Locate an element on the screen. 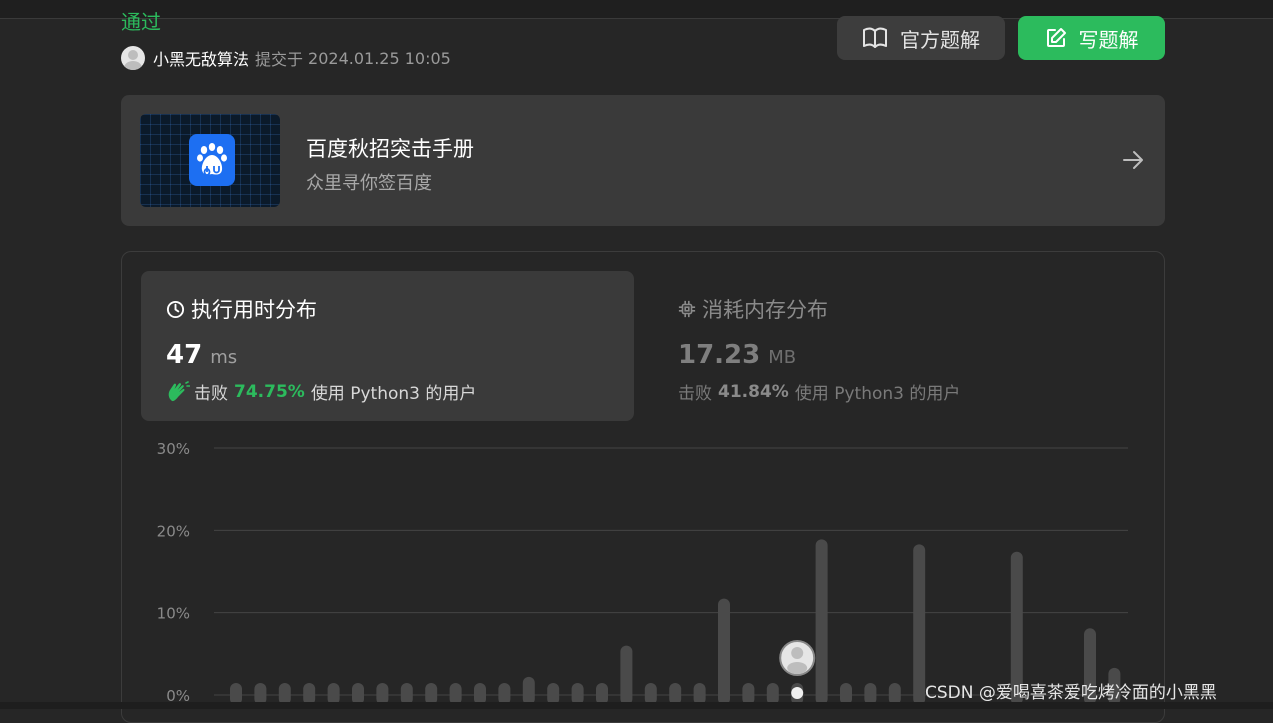  official-solution-label: 官方题解 is located at coordinates (940, 39).